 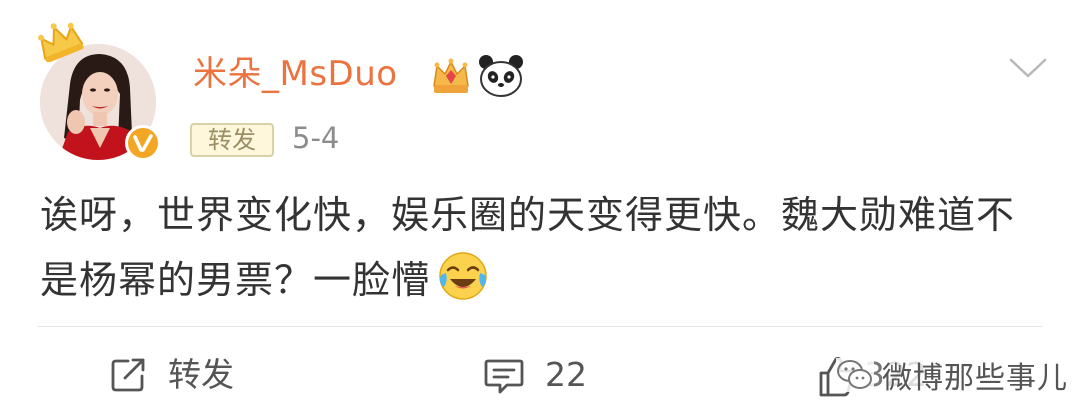 What do you see at coordinates (535, 375) in the screenshot?
I see `comment-button: 22` at bounding box center [535, 375].